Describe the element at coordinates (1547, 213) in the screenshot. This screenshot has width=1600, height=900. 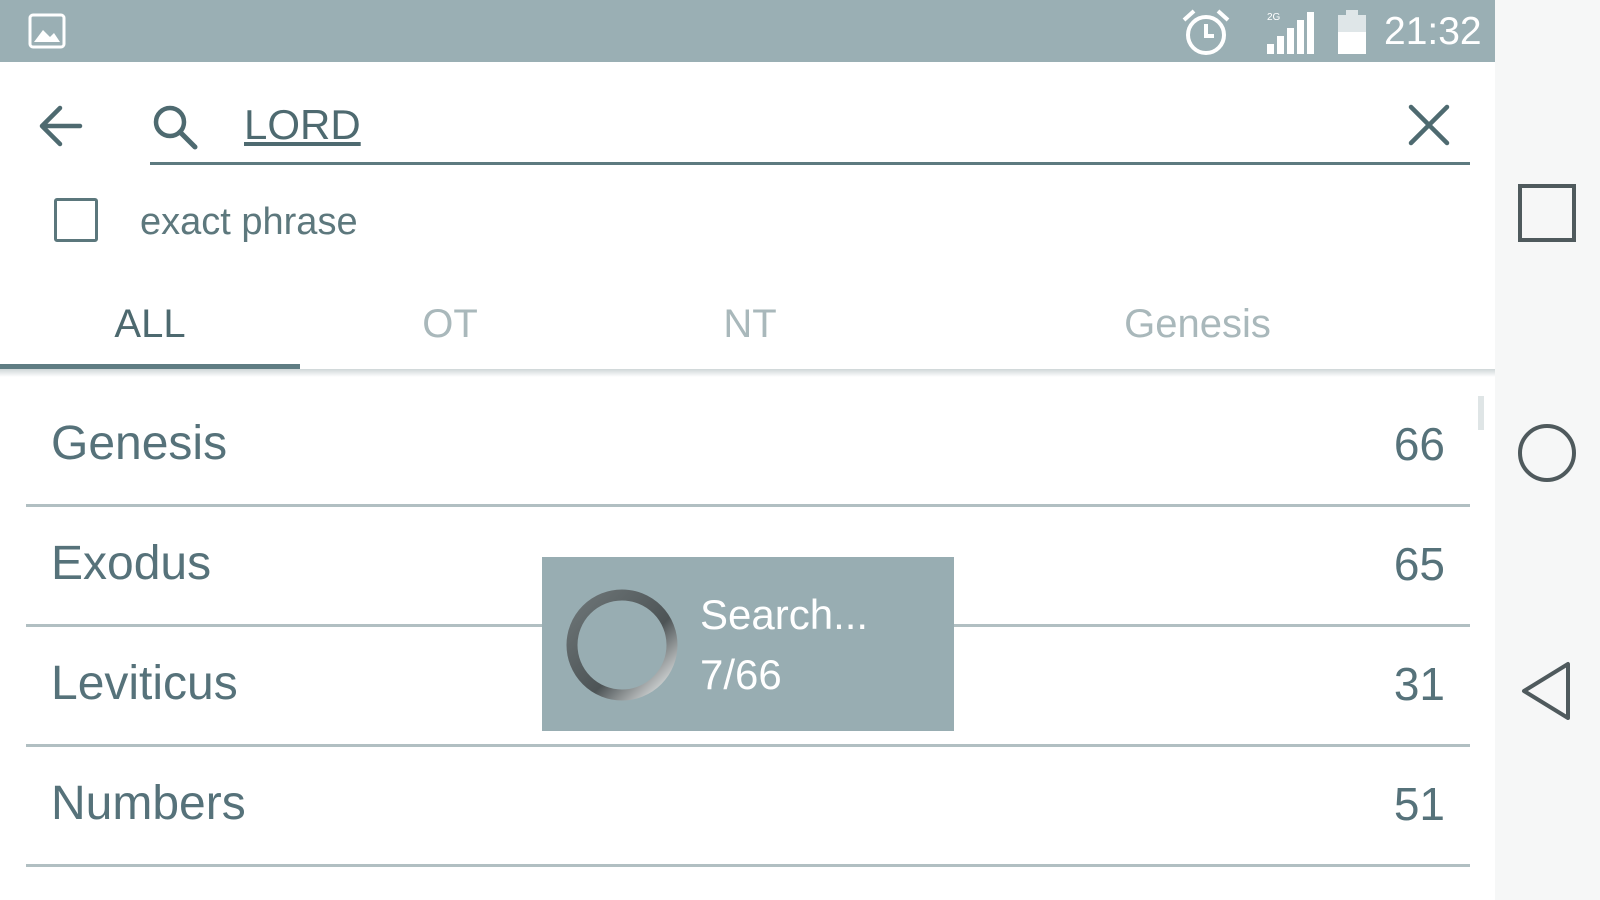
I see `recents-square-icon` at that location.